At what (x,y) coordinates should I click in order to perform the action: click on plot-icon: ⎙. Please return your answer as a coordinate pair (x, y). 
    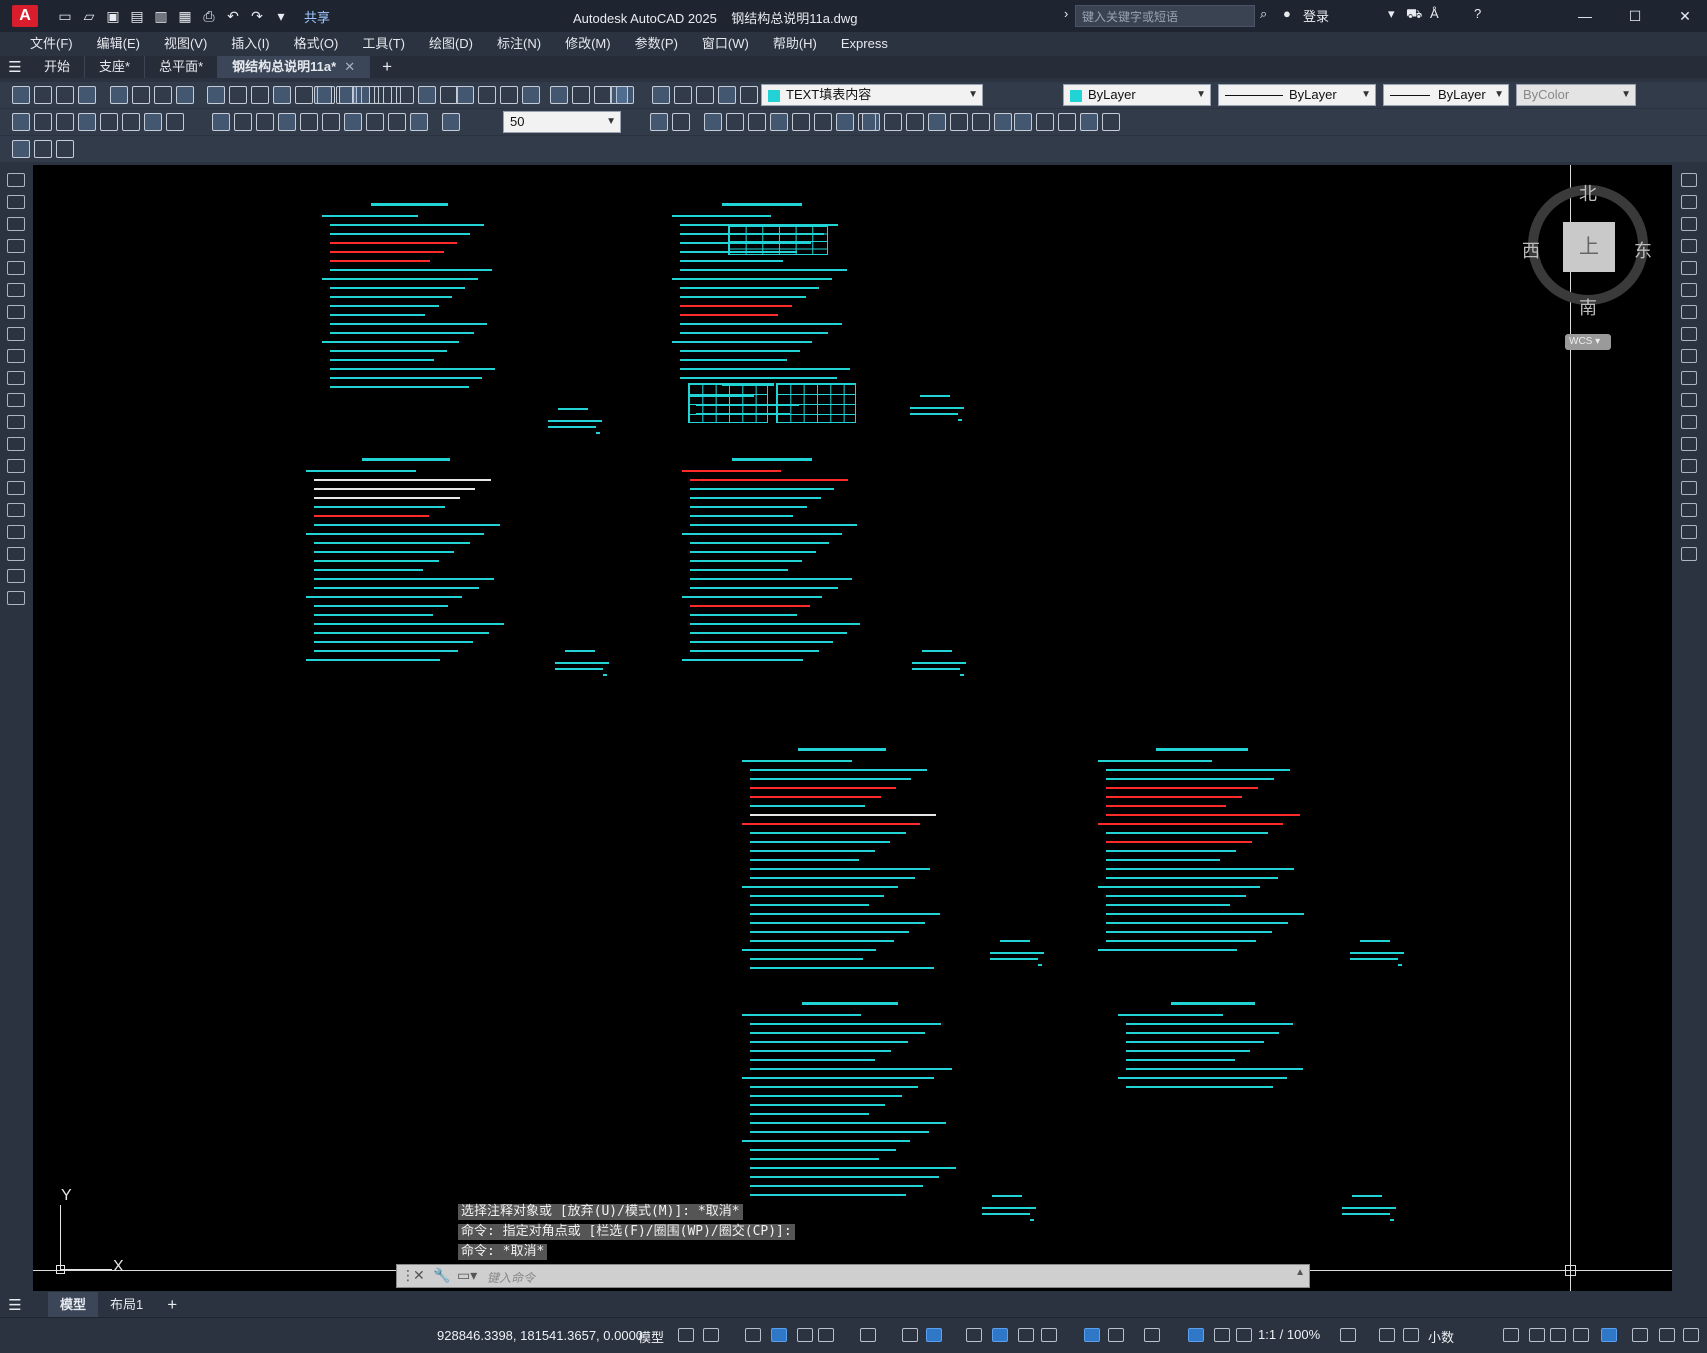
    Looking at the image, I should click on (209, 16).